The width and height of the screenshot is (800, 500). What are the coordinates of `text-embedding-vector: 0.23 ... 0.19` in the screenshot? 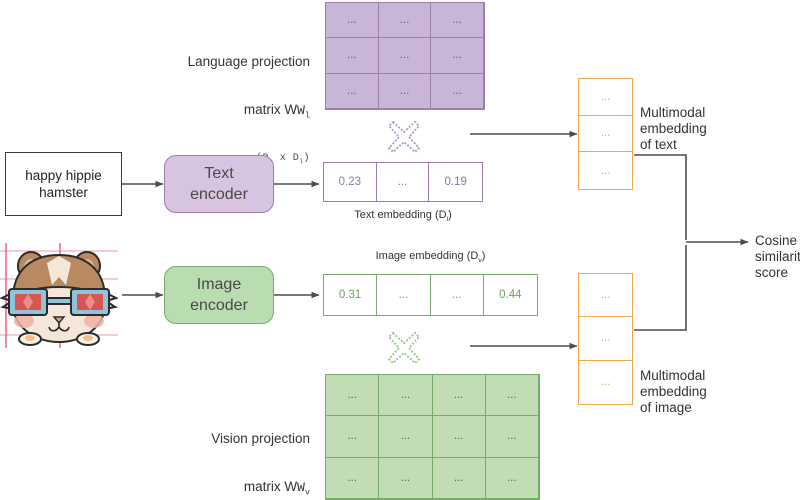 It's located at (403, 182).